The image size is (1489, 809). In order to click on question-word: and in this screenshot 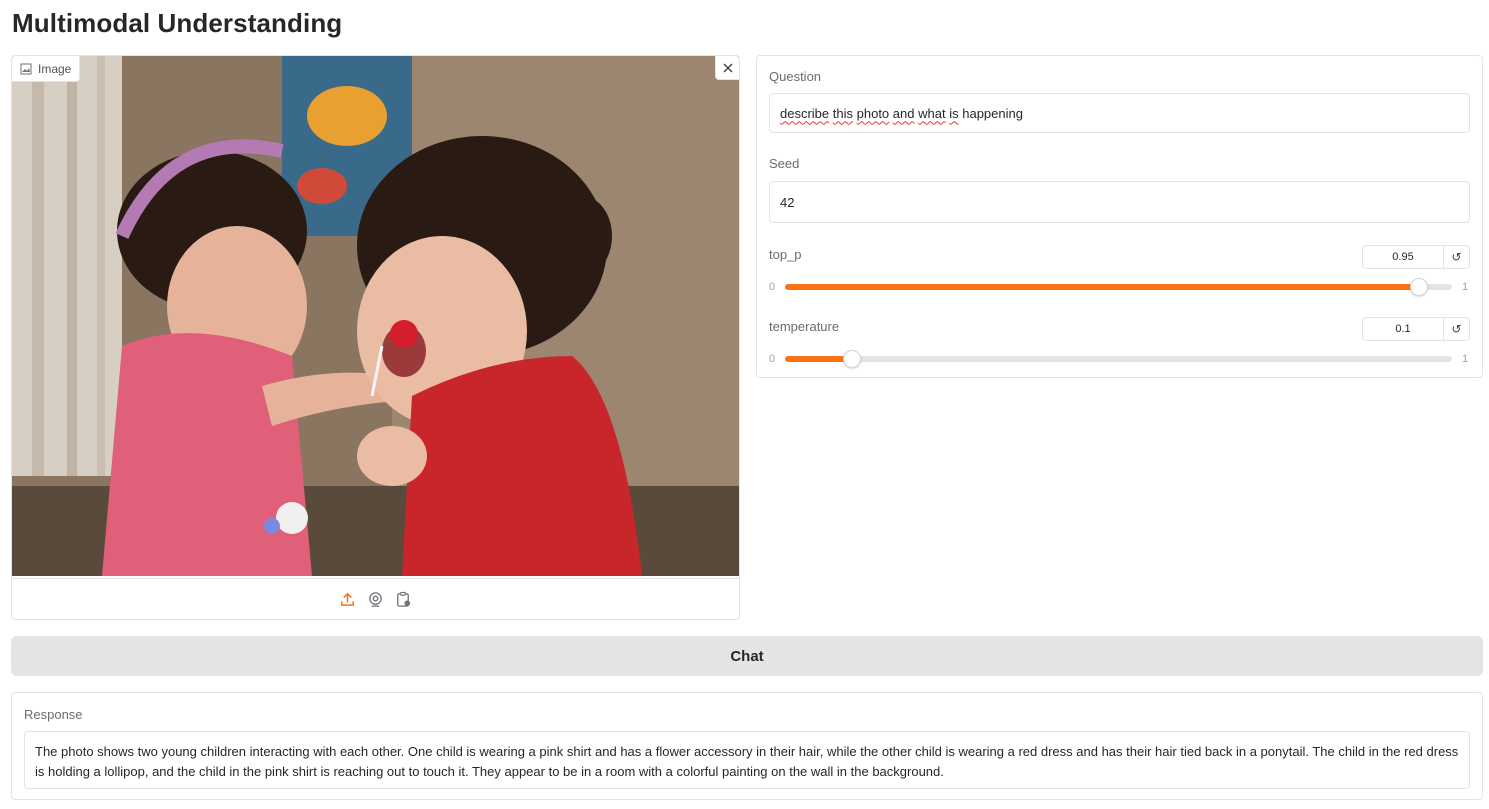, I will do `click(903, 113)`.